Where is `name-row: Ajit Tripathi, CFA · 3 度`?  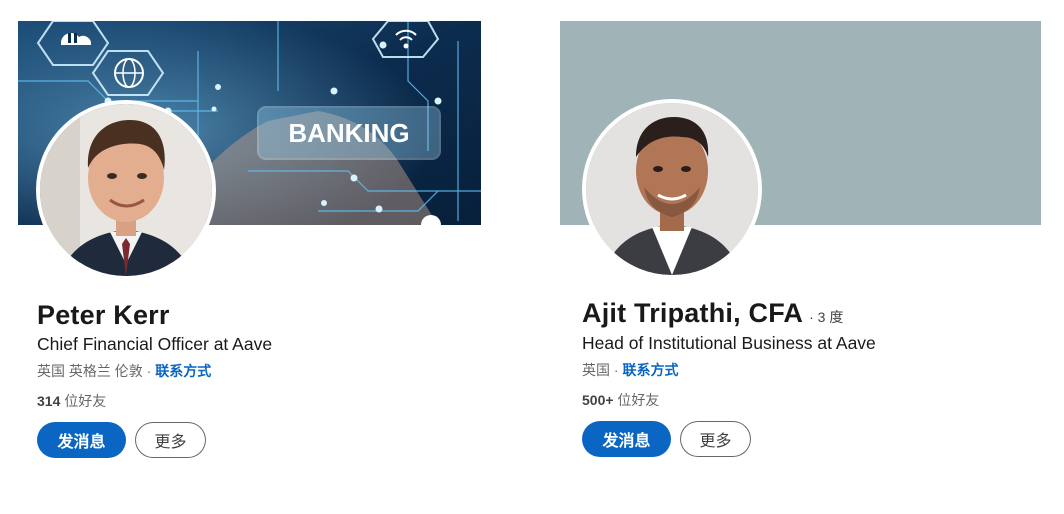 name-row: Ajit Tripathi, CFA · 3 度 is located at coordinates (712, 313).